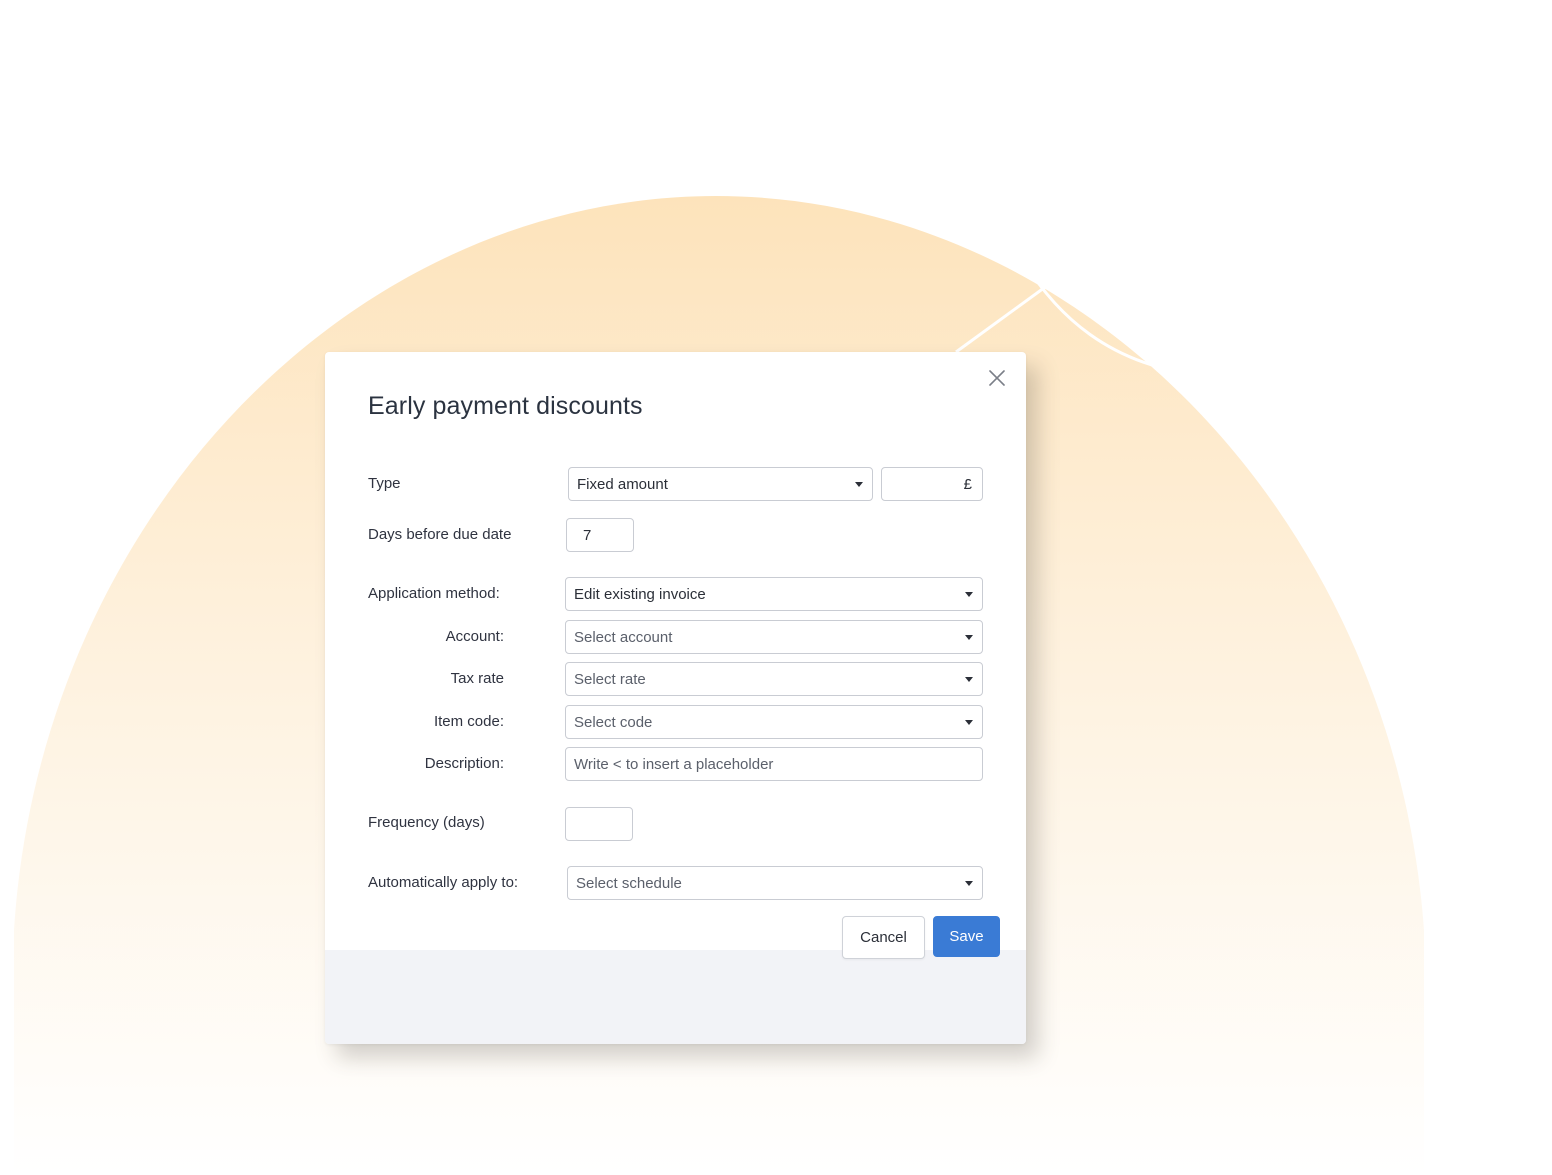  I want to click on type-select: Fixed amount, so click(720, 484).